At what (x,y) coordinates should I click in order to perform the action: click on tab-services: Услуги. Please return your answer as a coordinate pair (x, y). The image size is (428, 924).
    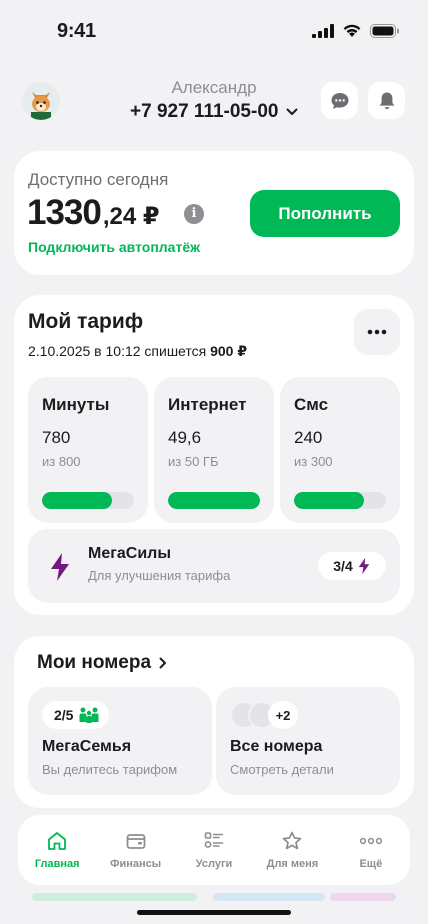
    Looking at the image, I should click on (214, 850).